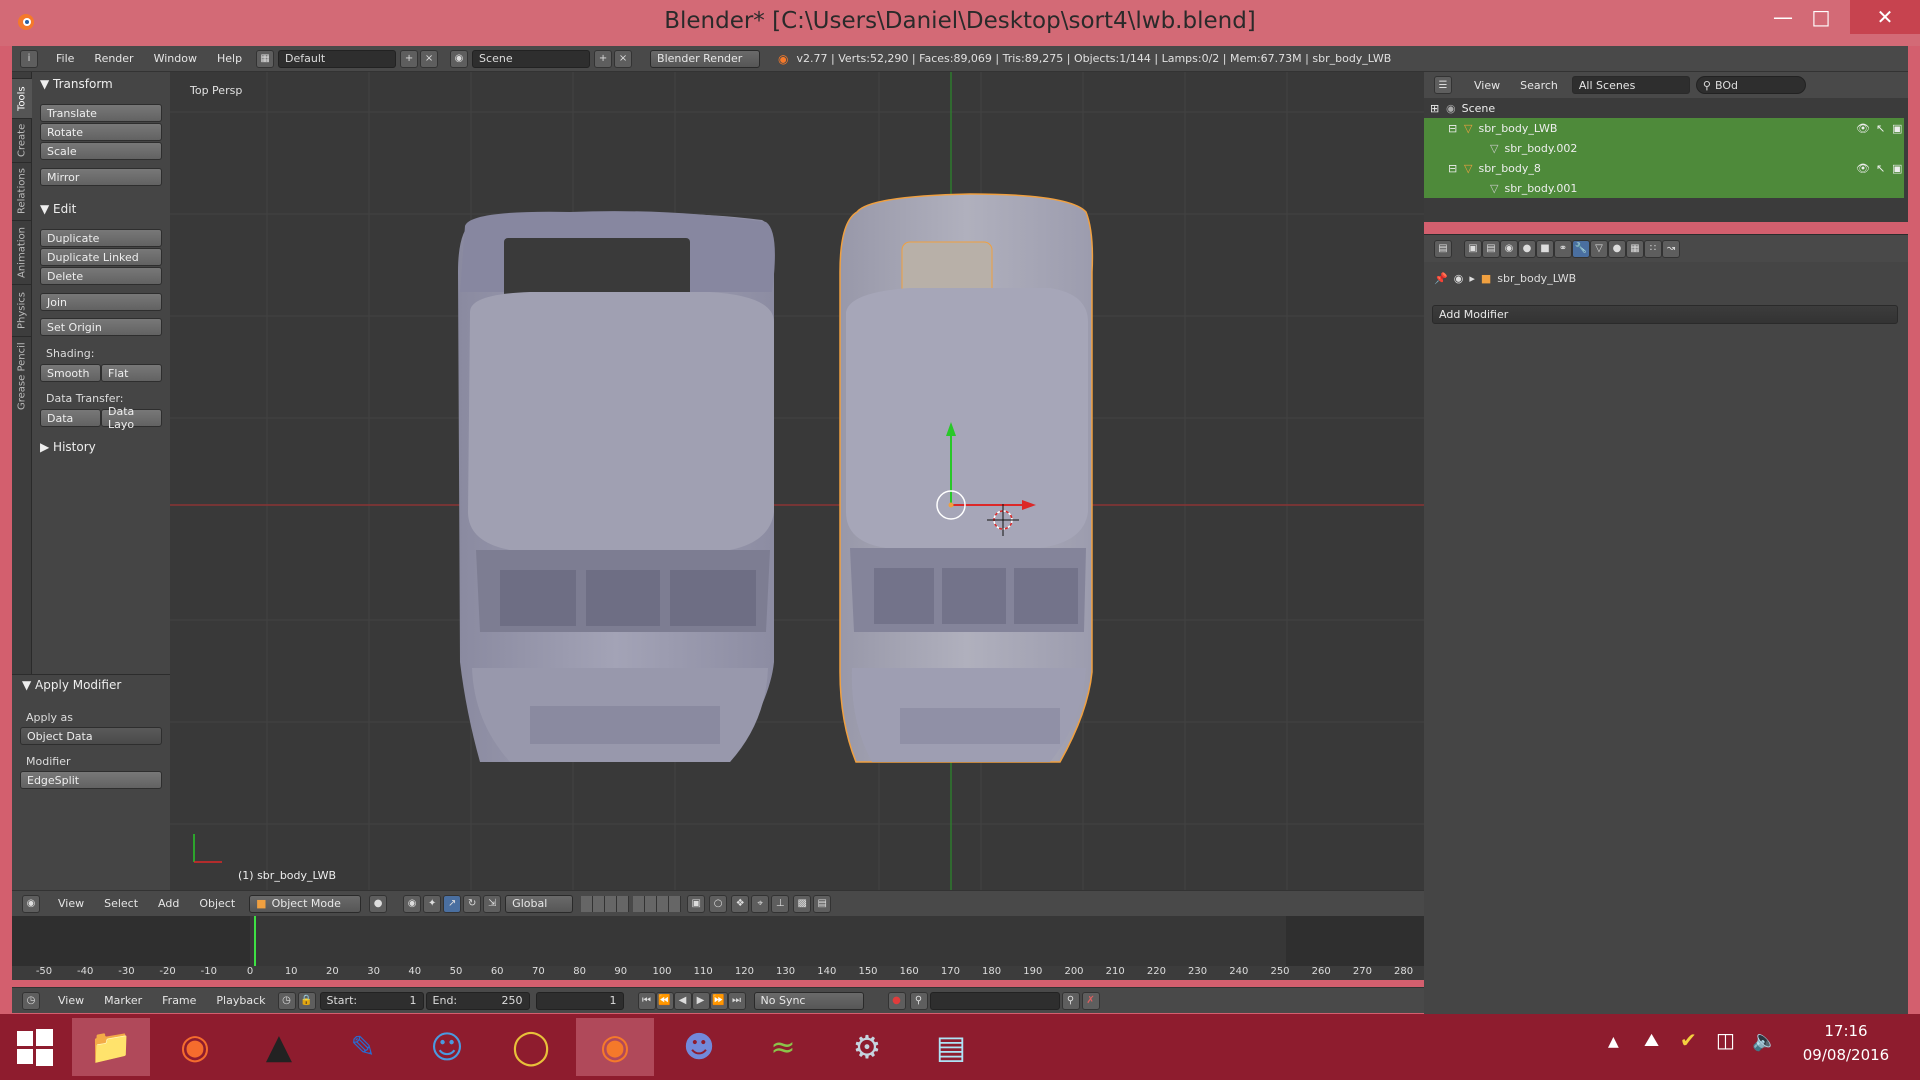 Image resolution: width=1920 pixels, height=1080 pixels. Describe the element at coordinates (459, 58) in the screenshot. I see `scene-icon: ◉` at that location.